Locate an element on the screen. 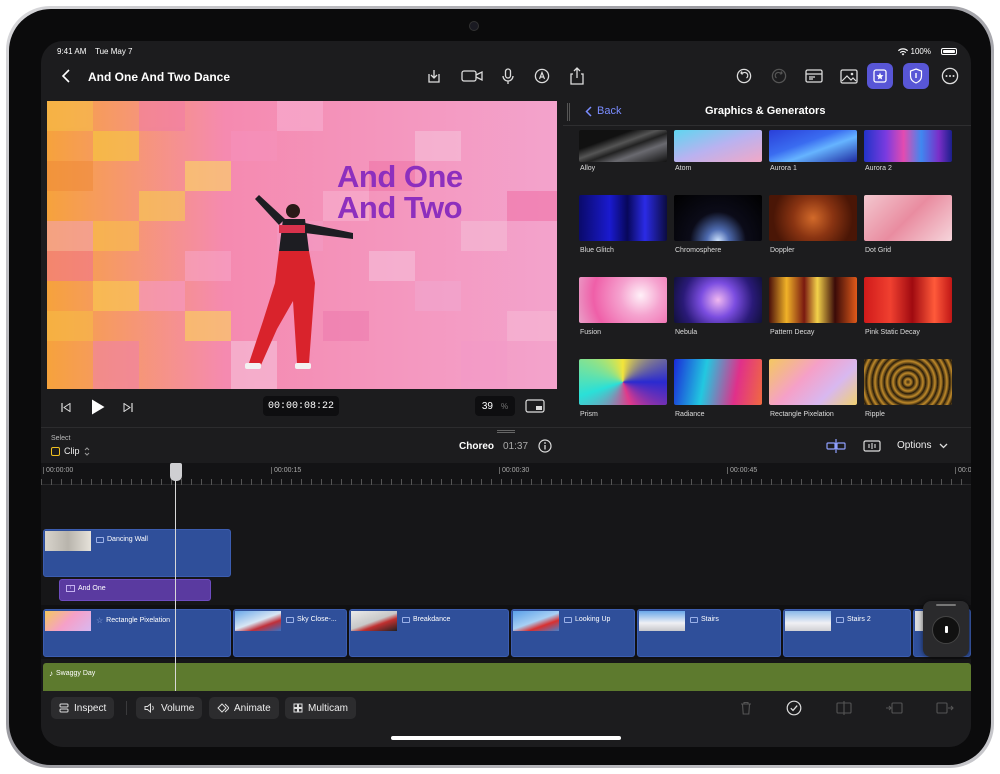 This screenshot has width=1000, height=774. replace-button is located at coordinates (945, 708).